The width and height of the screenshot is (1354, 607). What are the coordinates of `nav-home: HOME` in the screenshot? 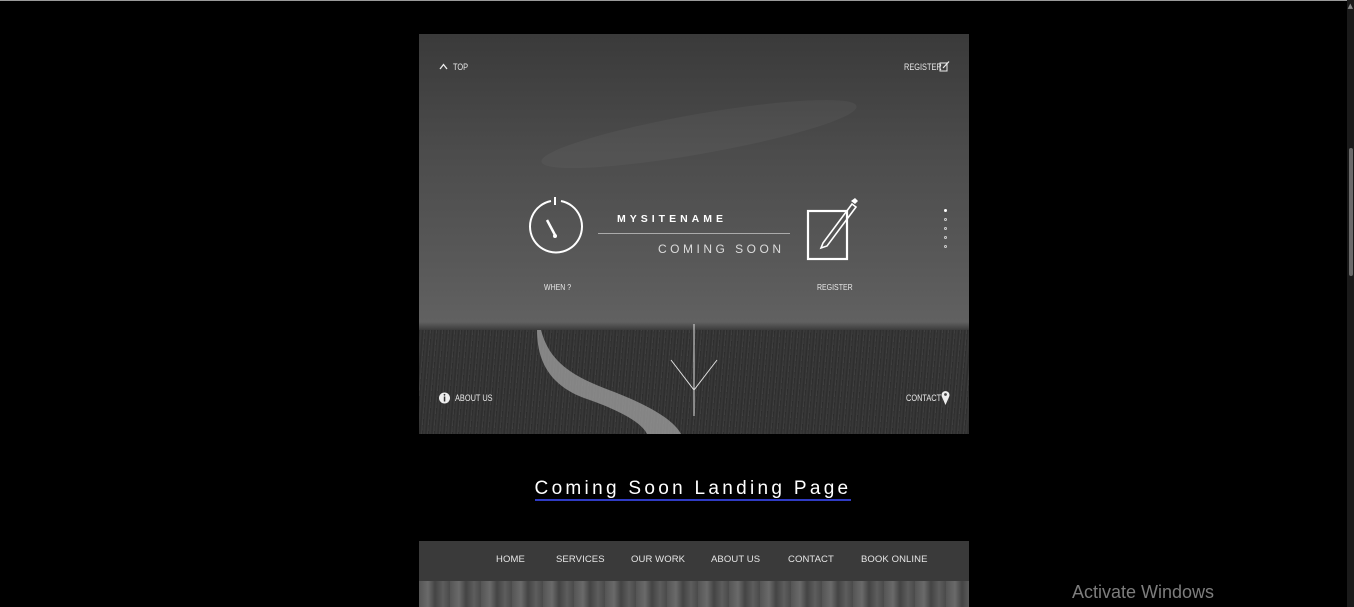 It's located at (510, 559).